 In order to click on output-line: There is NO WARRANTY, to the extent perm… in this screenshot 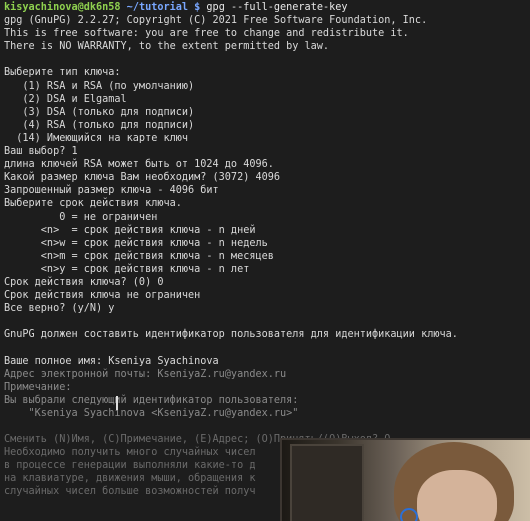, I will do `click(167, 47)`.